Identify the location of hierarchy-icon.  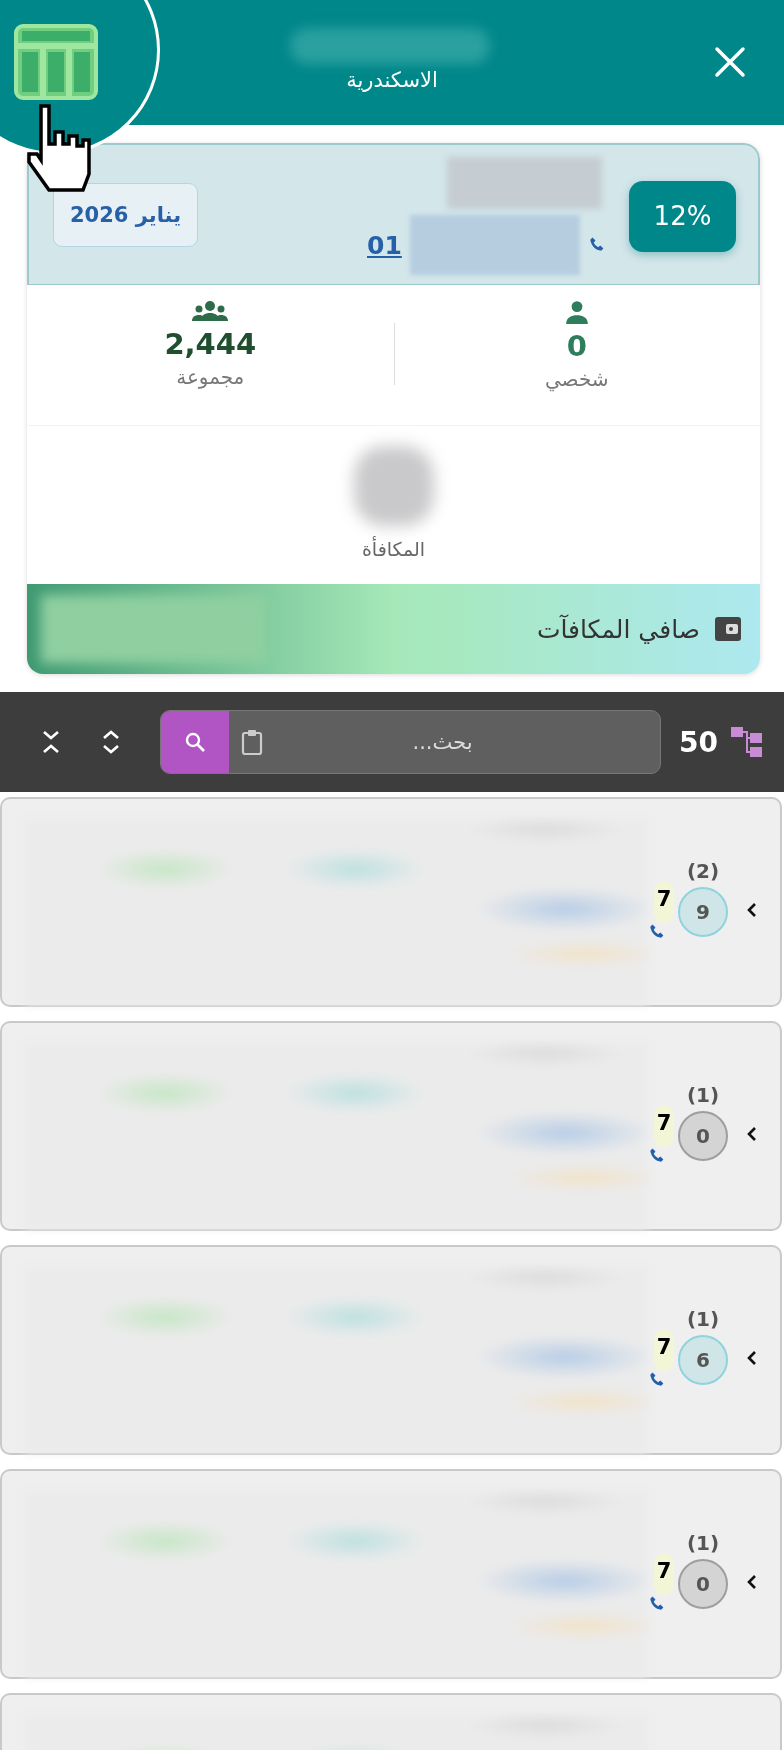
(747, 742).